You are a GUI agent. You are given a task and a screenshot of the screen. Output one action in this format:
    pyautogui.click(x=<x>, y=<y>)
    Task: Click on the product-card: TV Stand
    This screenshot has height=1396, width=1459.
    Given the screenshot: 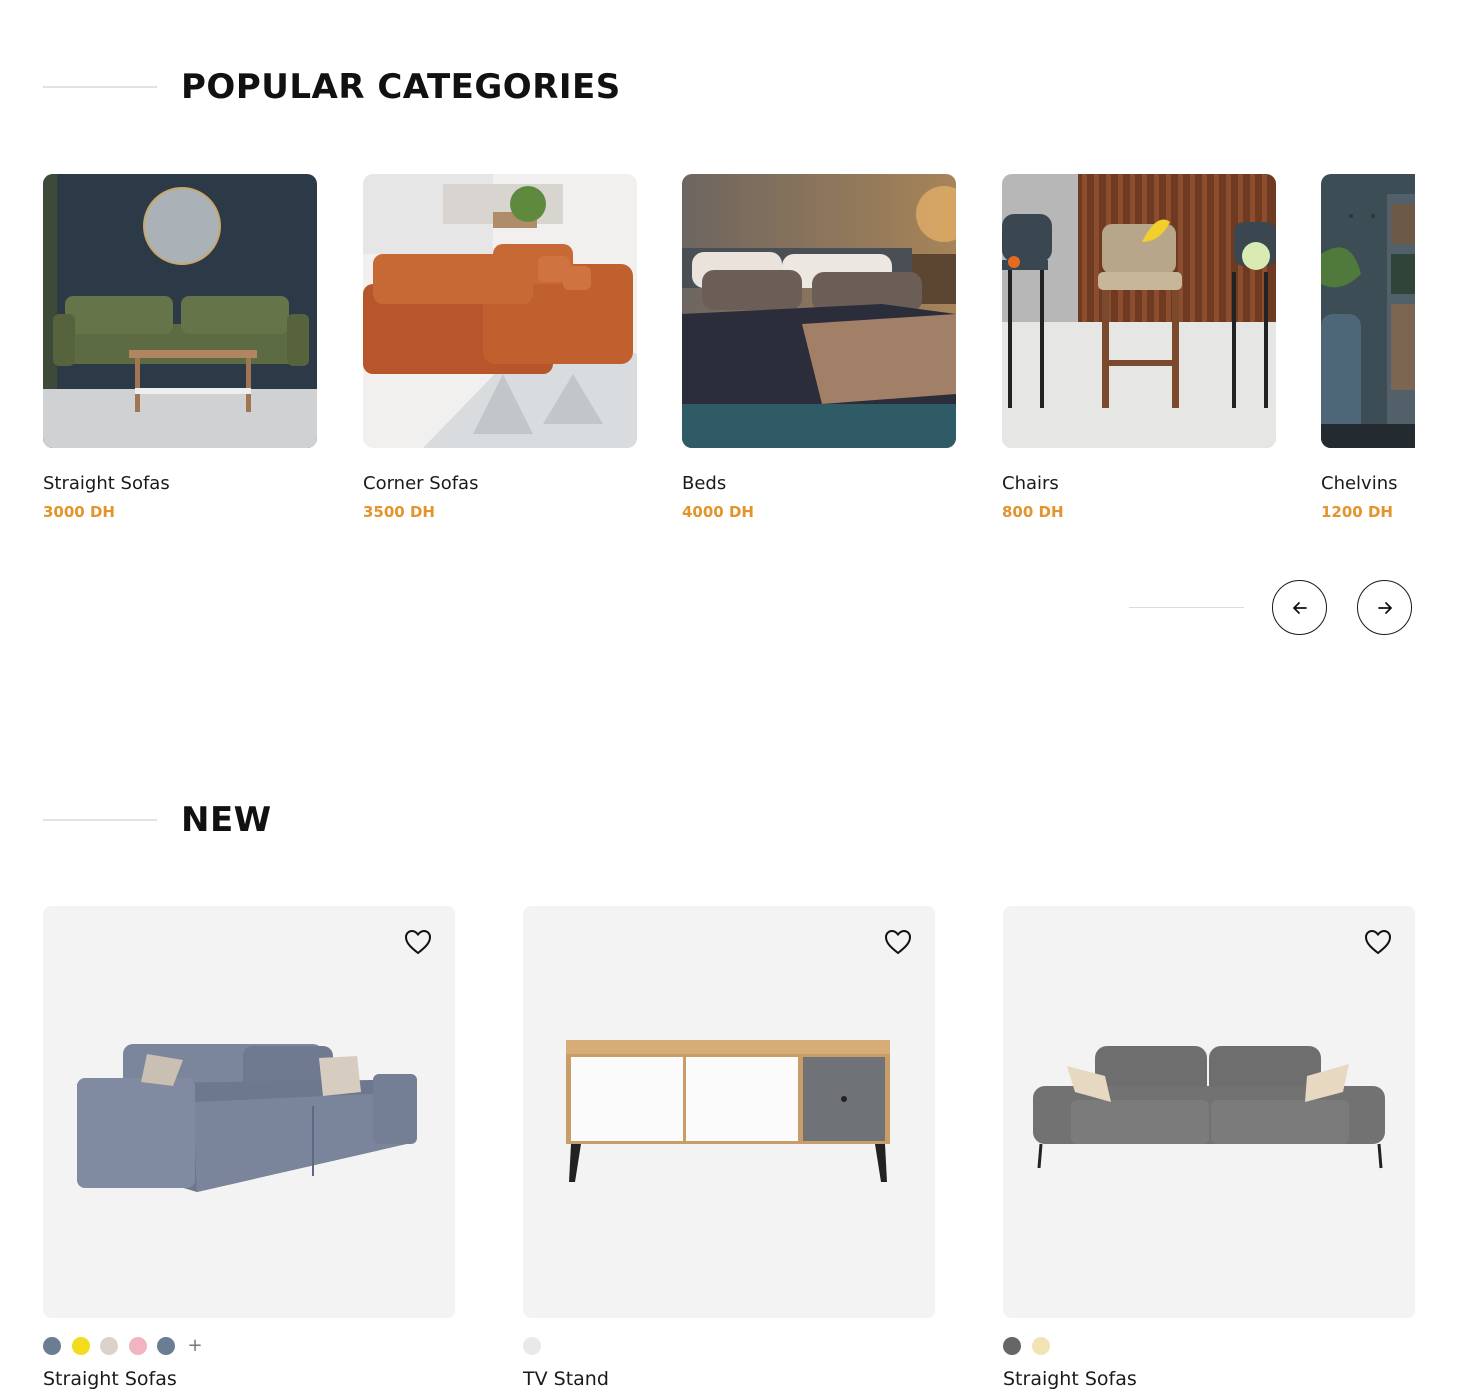 What is the action you would take?
    pyautogui.click(x=729, y=1148)
    